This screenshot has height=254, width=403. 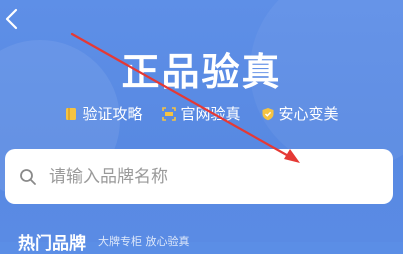 I want to click on scan-icon, so click(x=169, y=114).